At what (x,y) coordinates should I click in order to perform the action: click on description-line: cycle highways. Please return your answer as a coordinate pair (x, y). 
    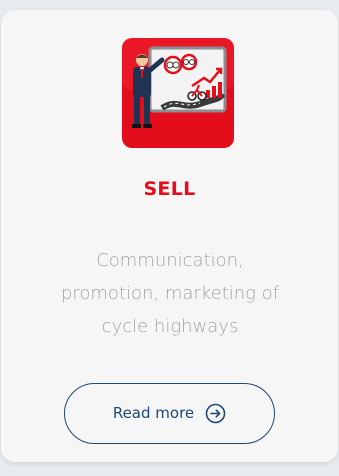
    Looking at the image, I should click on (170, 326).